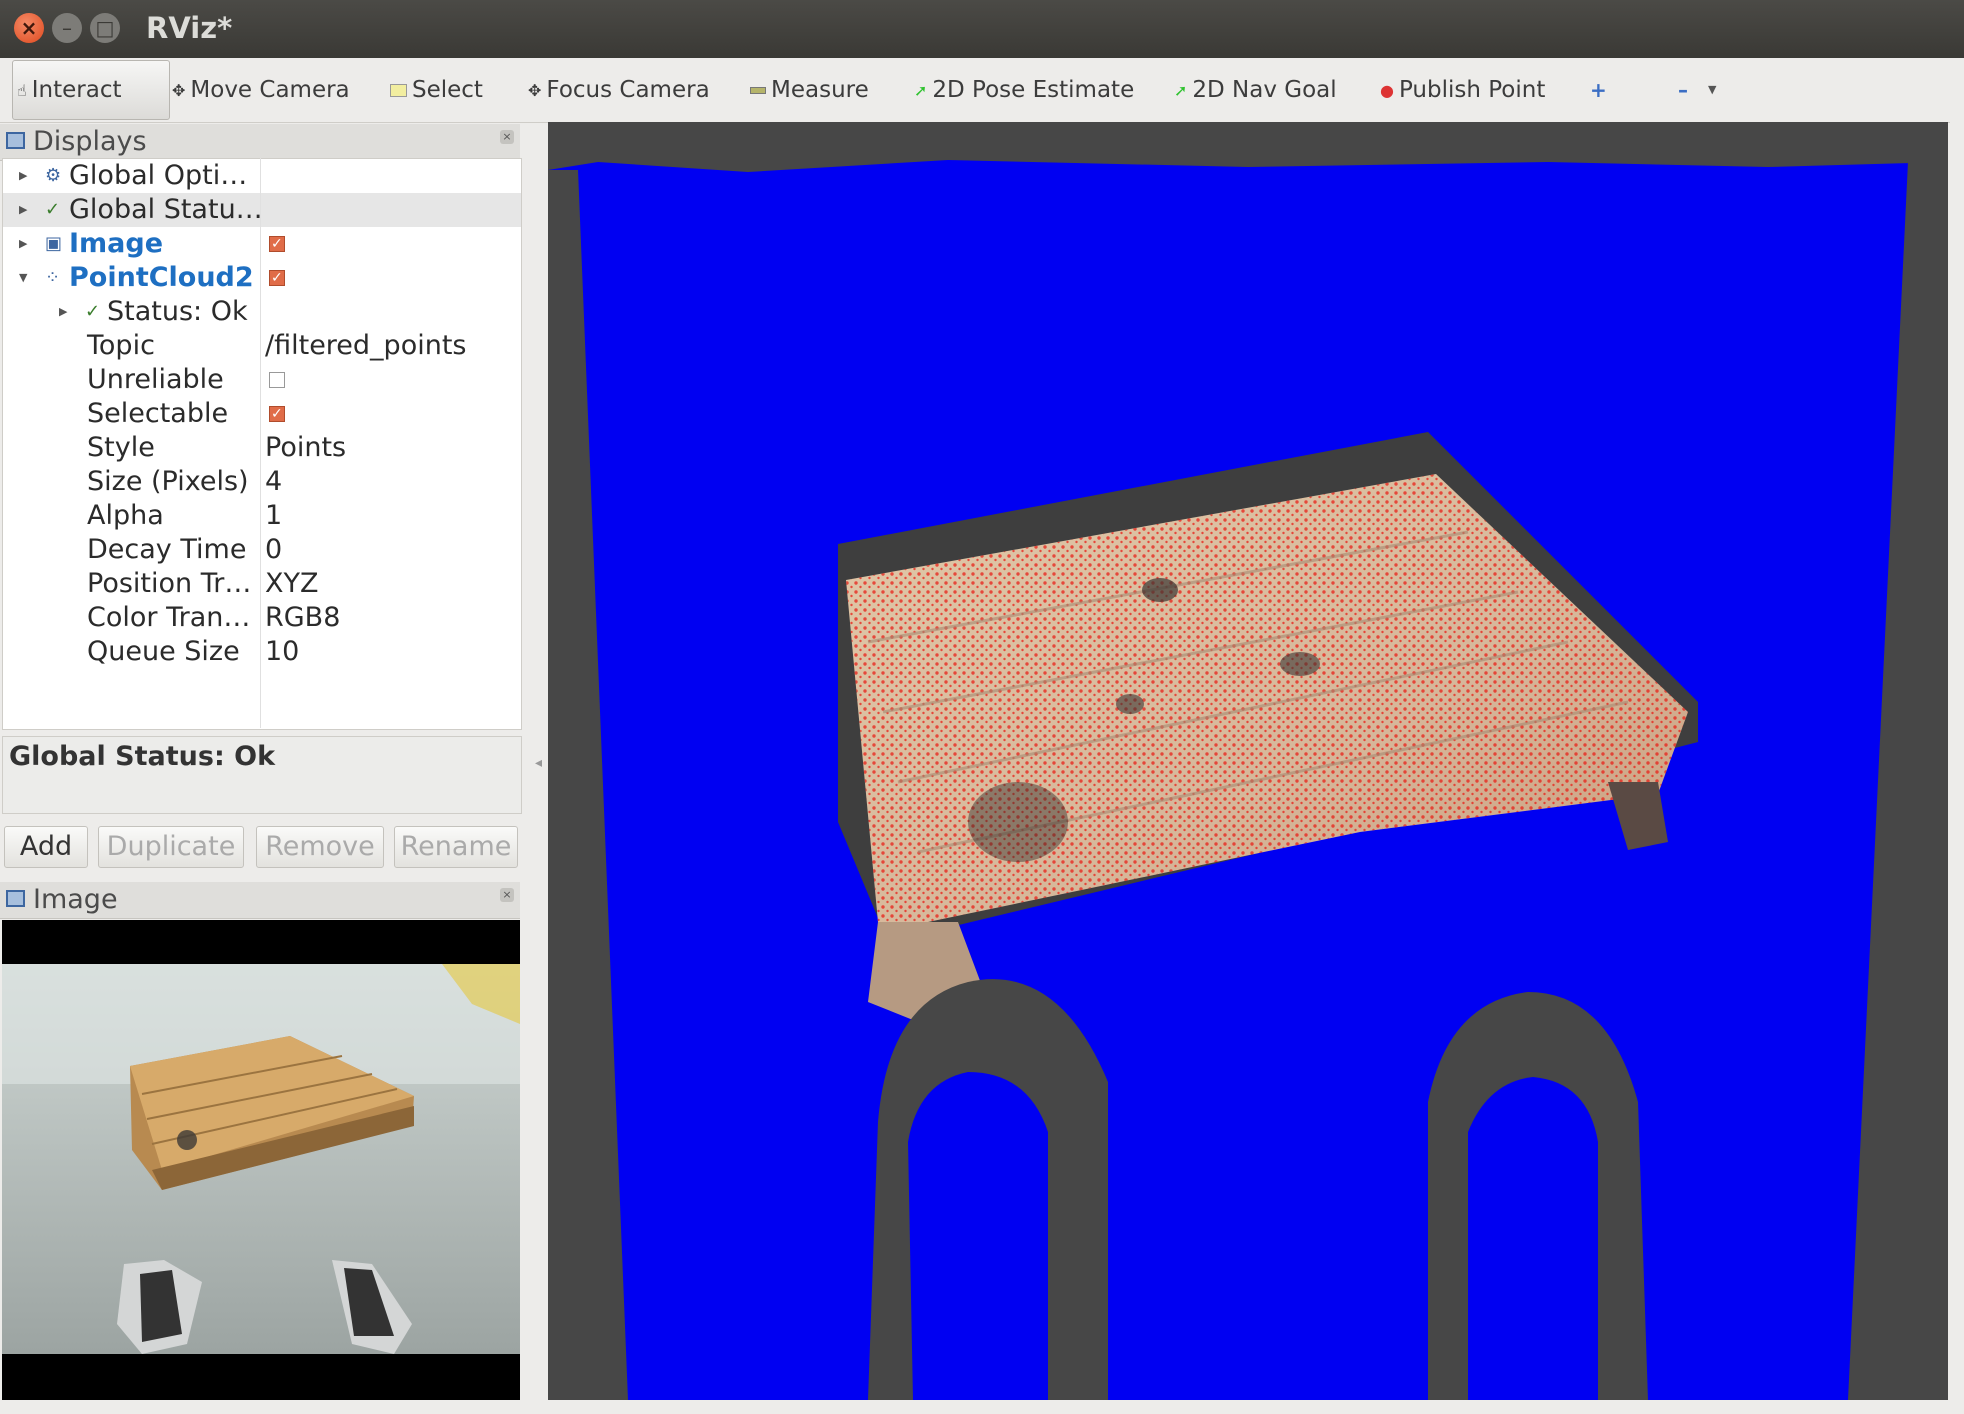 The image size is (1964, 1414). Describe the element at coordinates (142, 756) in the screenshot. I see `global-status-text: Global Status: Ok` at that location.